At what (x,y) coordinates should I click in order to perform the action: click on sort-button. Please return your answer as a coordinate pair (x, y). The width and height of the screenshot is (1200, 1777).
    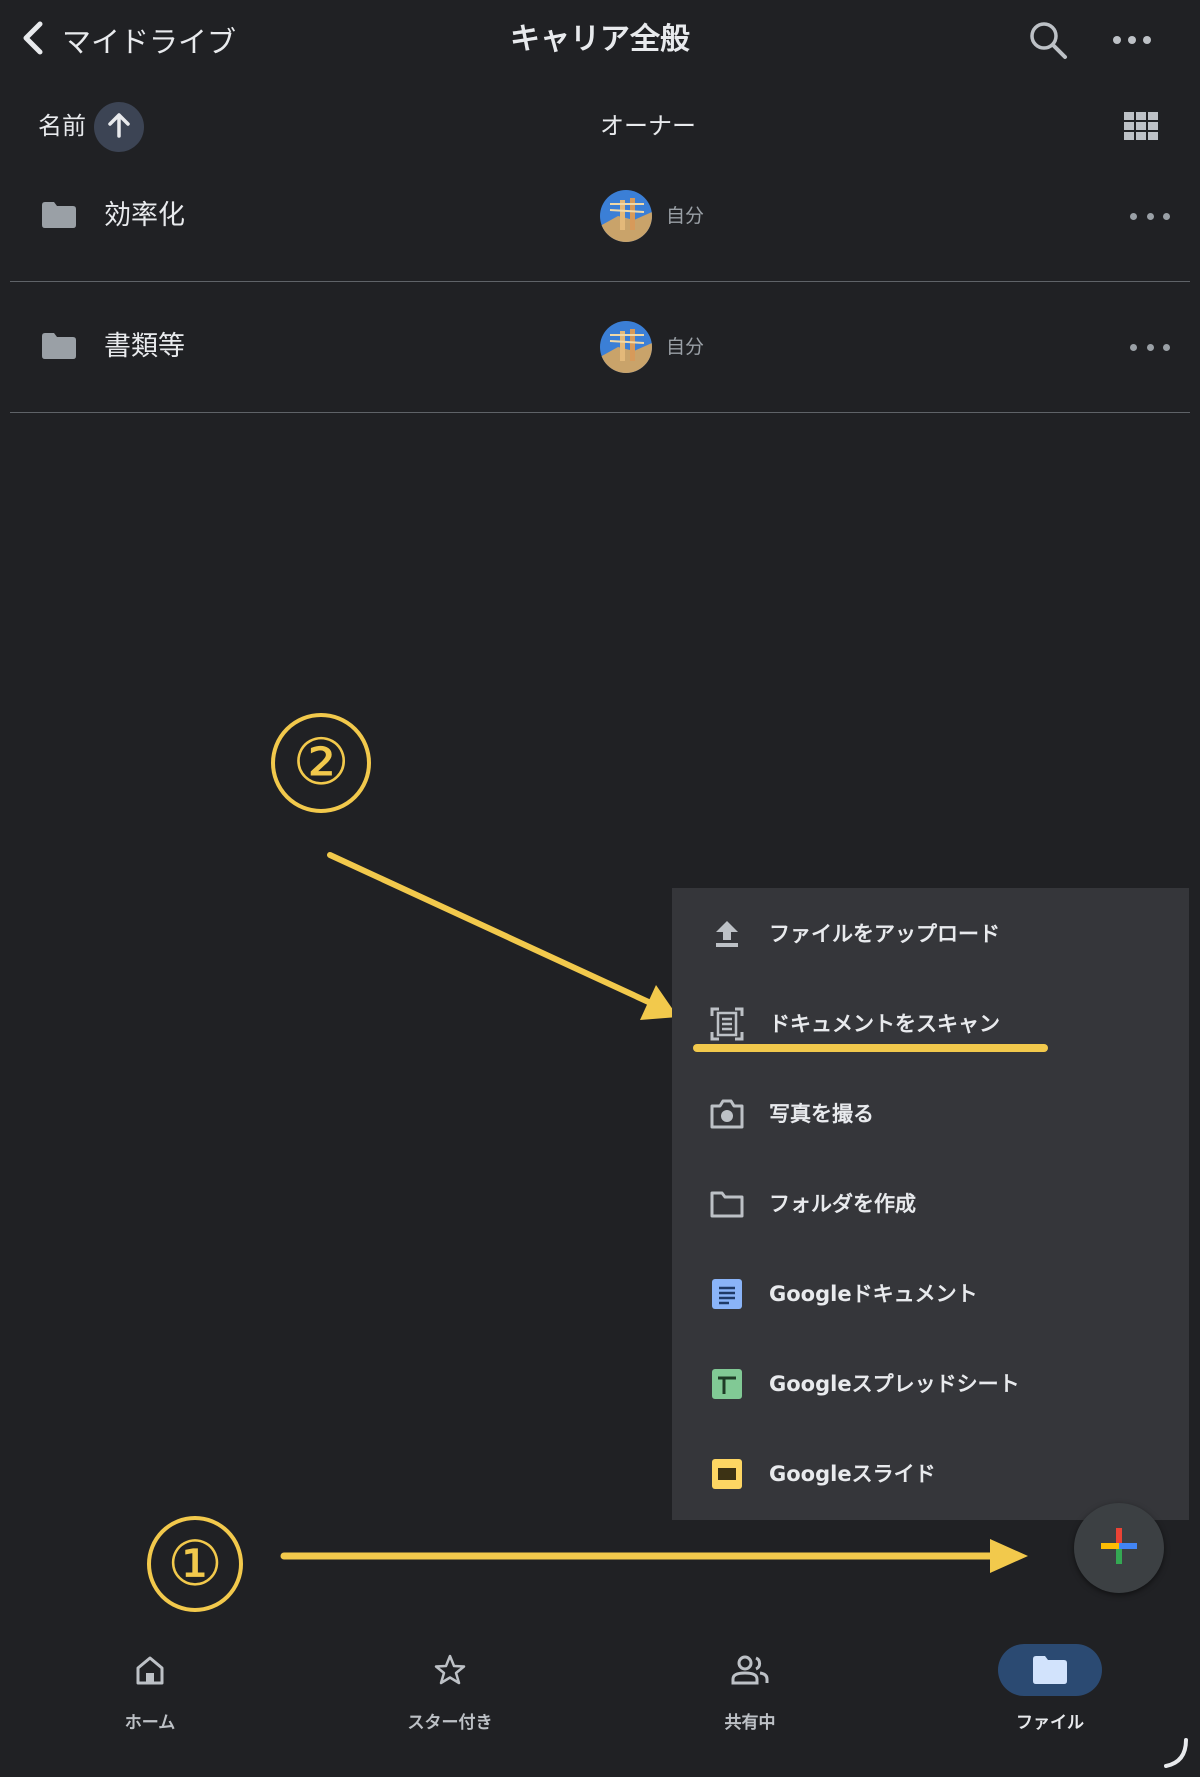
    Looking at the image, I should click on (119, 127).